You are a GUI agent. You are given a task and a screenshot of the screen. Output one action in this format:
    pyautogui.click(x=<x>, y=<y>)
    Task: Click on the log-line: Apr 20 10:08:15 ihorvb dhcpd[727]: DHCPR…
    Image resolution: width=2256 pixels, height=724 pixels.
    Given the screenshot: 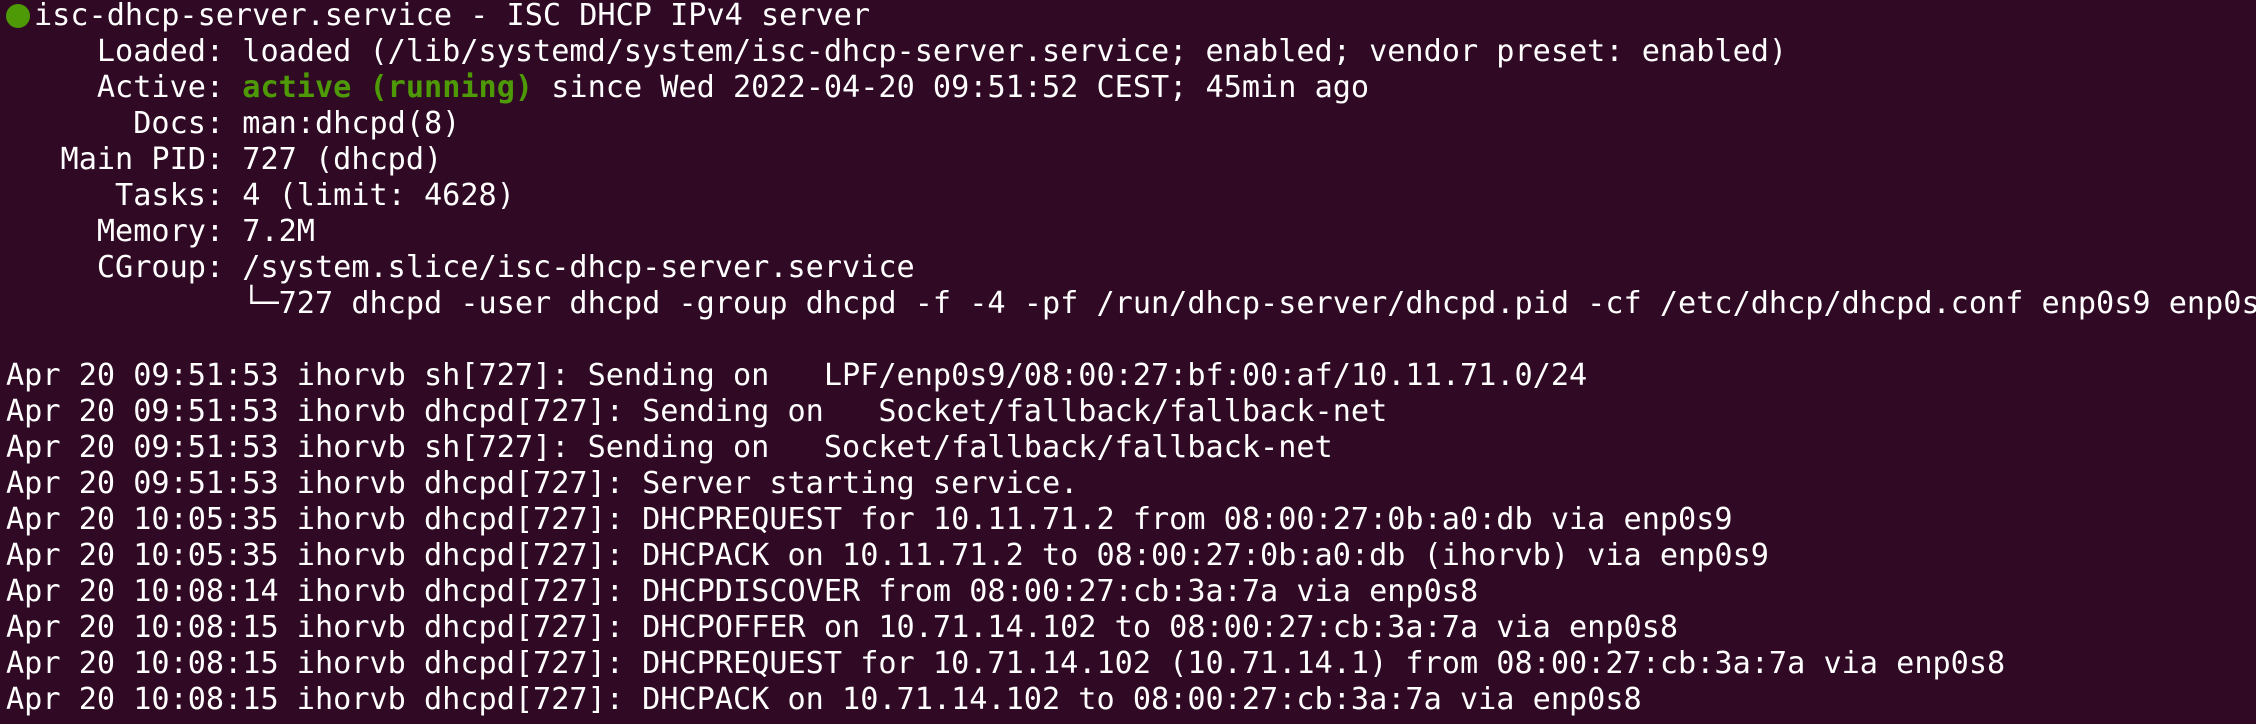 What is the action you would take?
    pyautogui.click(x=1006, y=663)
    